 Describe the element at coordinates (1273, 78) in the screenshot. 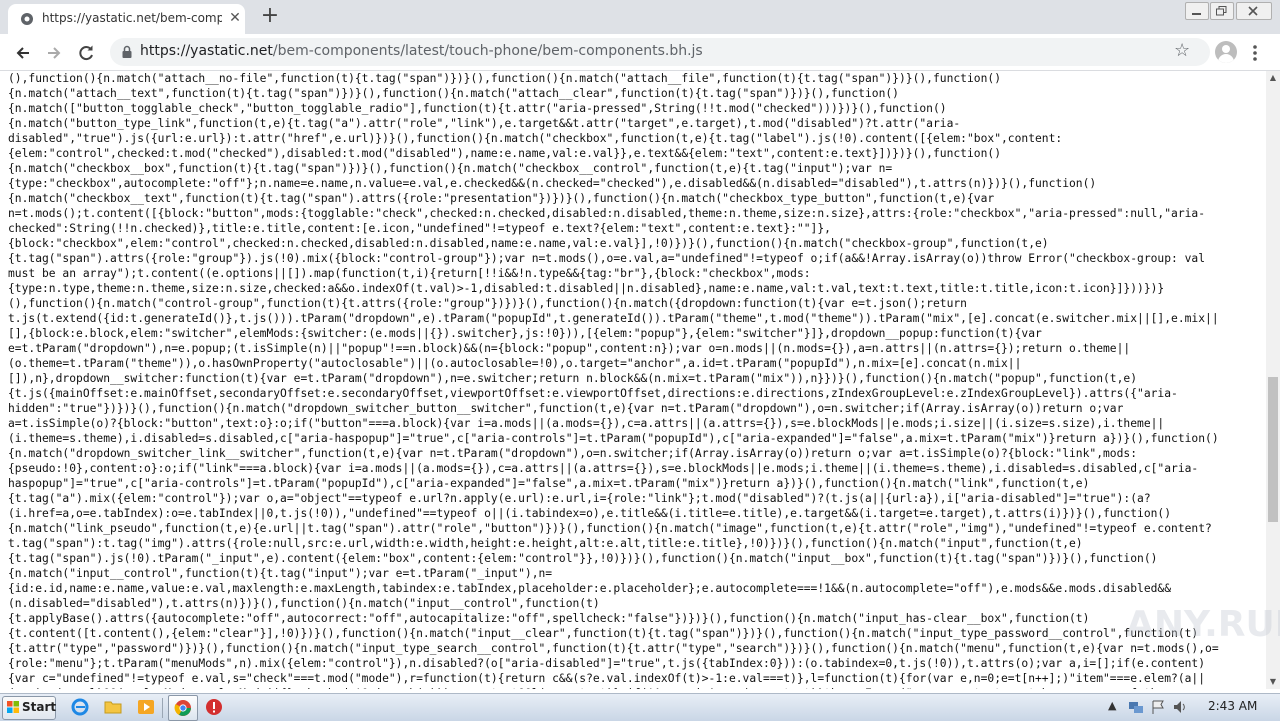

I see `scroll-up-icon: ▲` at that location.